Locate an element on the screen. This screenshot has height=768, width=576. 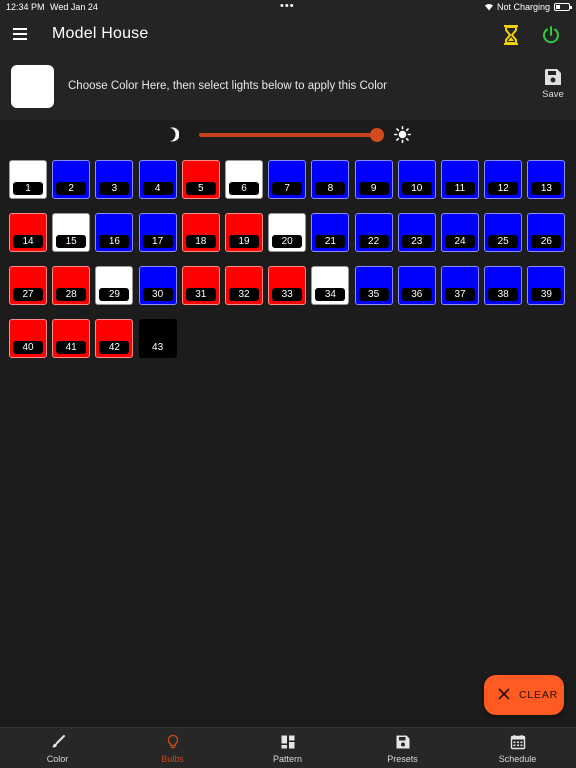
bulb-tile: 24 is located at coordinates (460, 232).